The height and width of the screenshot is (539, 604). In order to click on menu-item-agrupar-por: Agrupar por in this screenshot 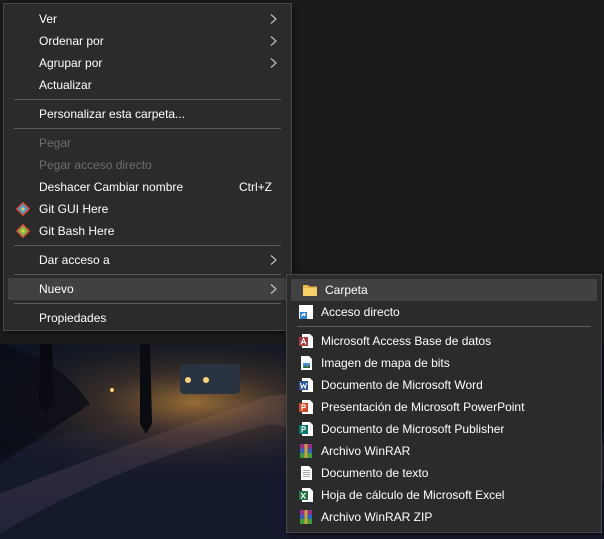, I will do `click(147, 63)`.